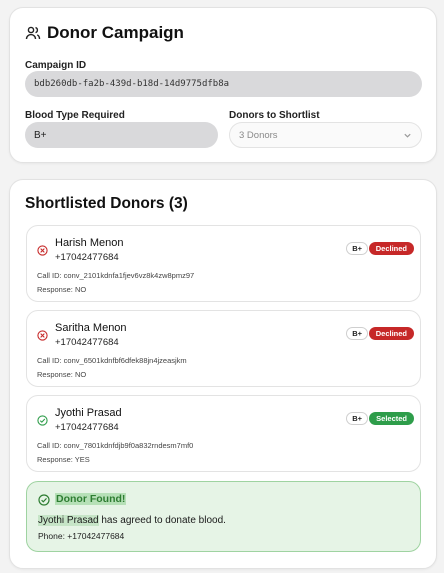  What do you see at coordinates (407, 135) in the screenshot?
I see `chevron-down-icon` at bounding box center [407, 135].